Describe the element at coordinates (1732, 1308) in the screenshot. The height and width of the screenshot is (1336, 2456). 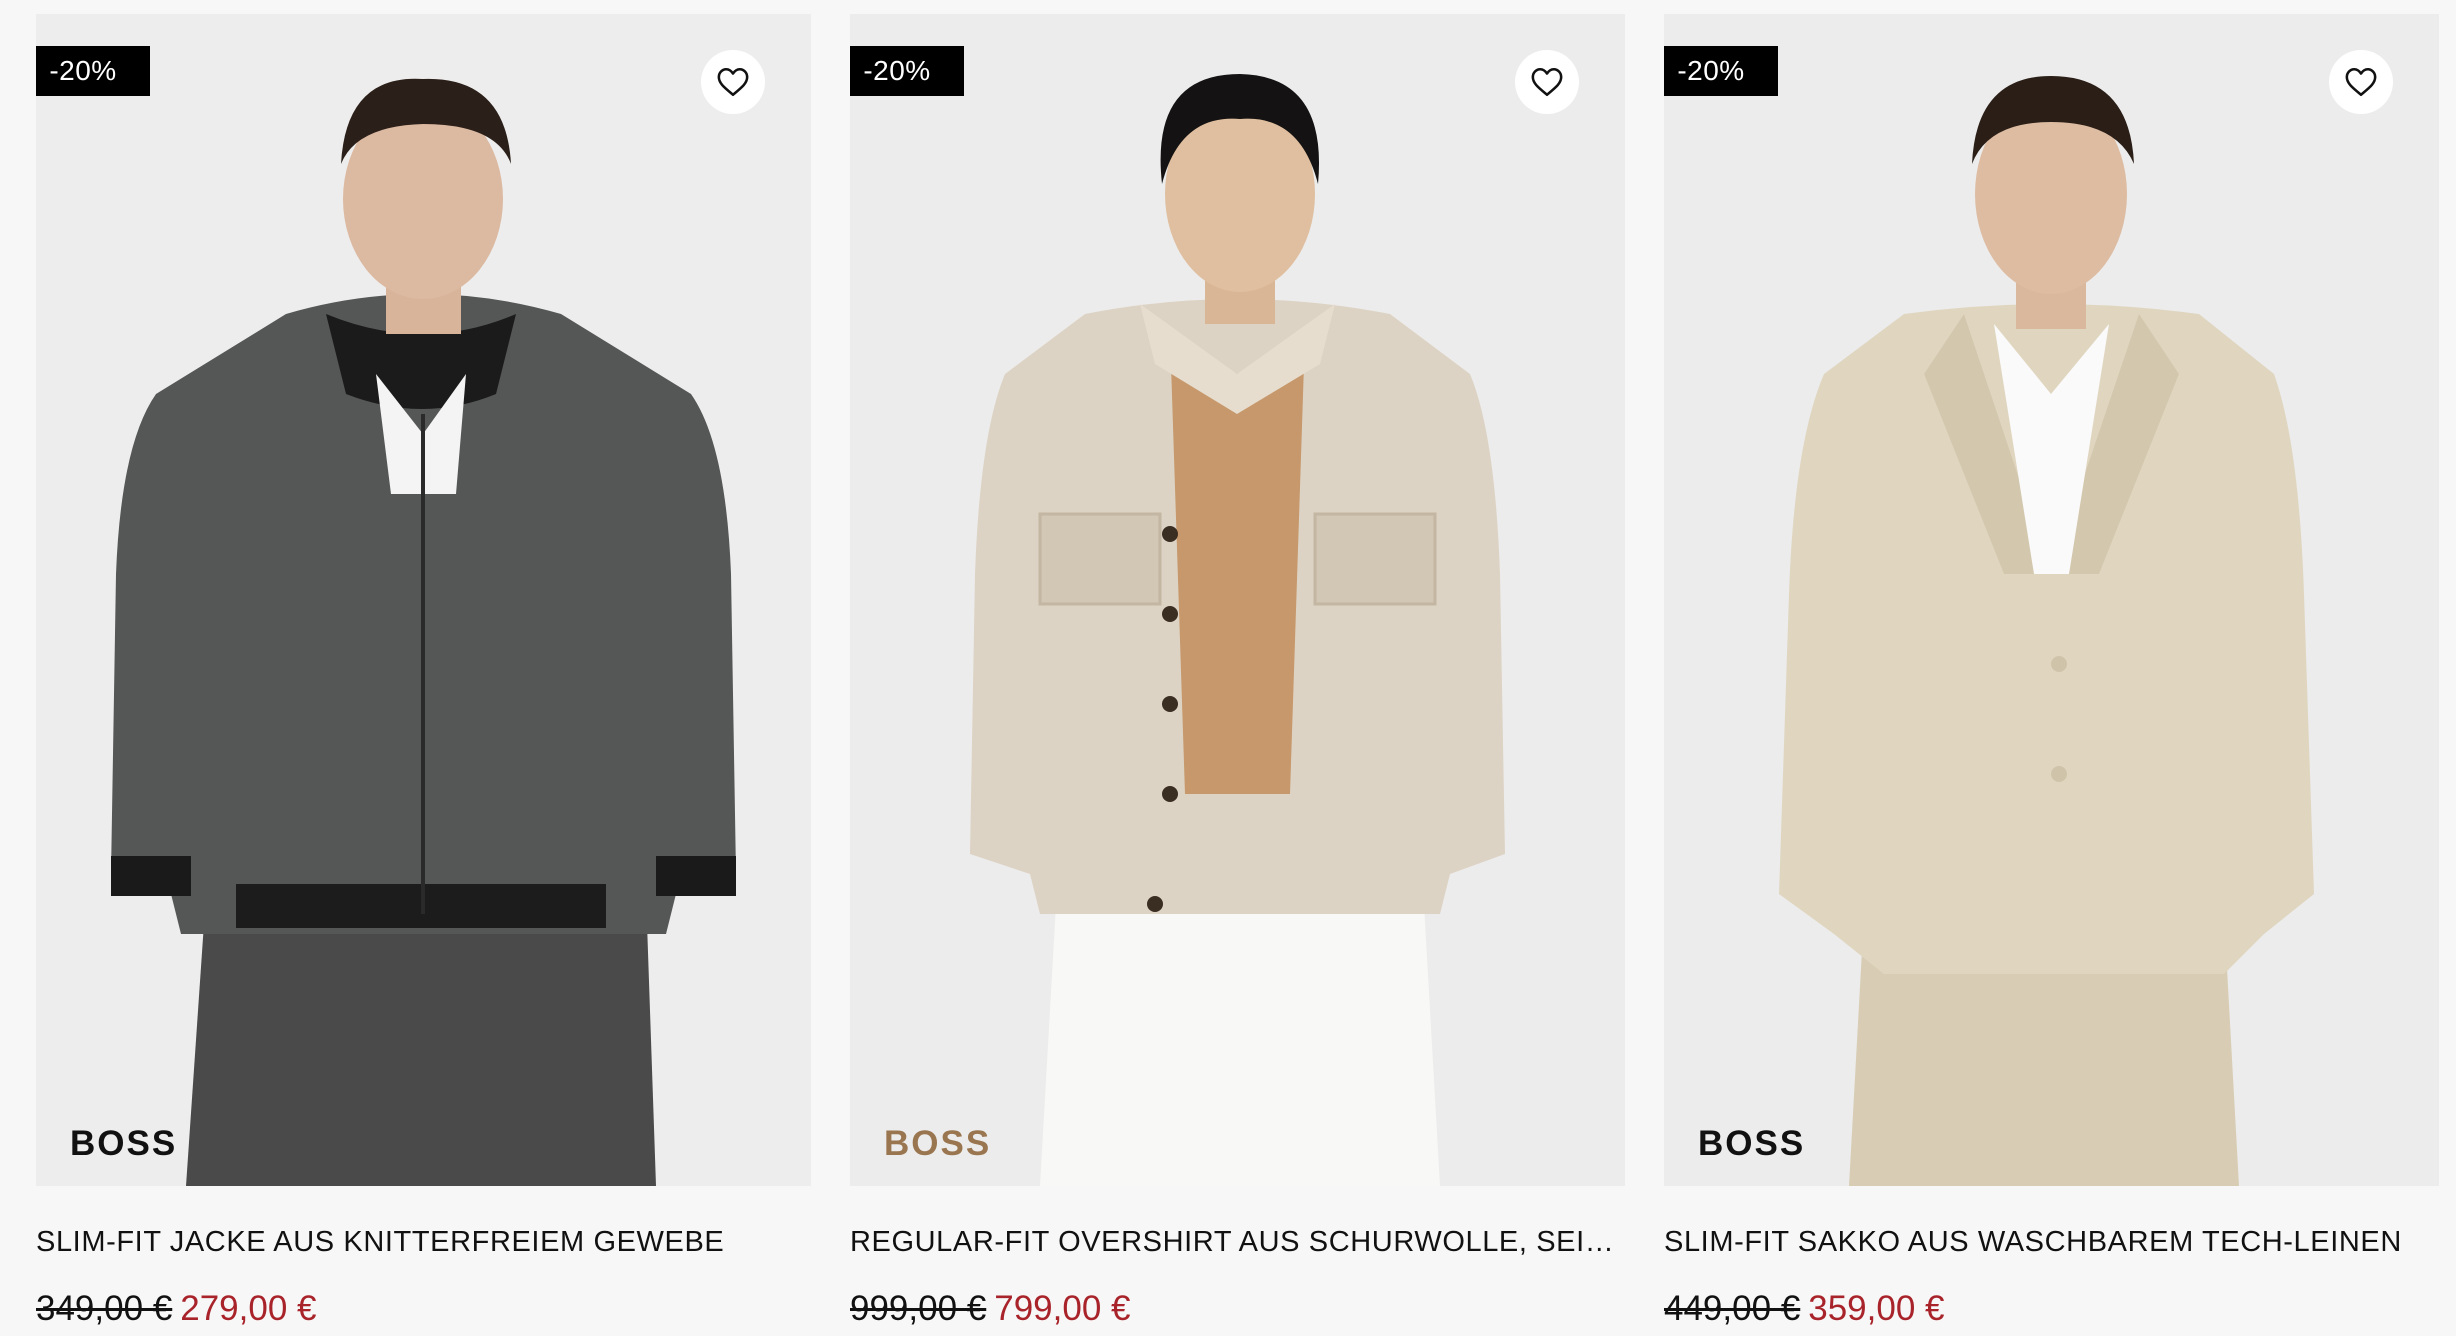
I see `original-price: 449,00 €` at that location.